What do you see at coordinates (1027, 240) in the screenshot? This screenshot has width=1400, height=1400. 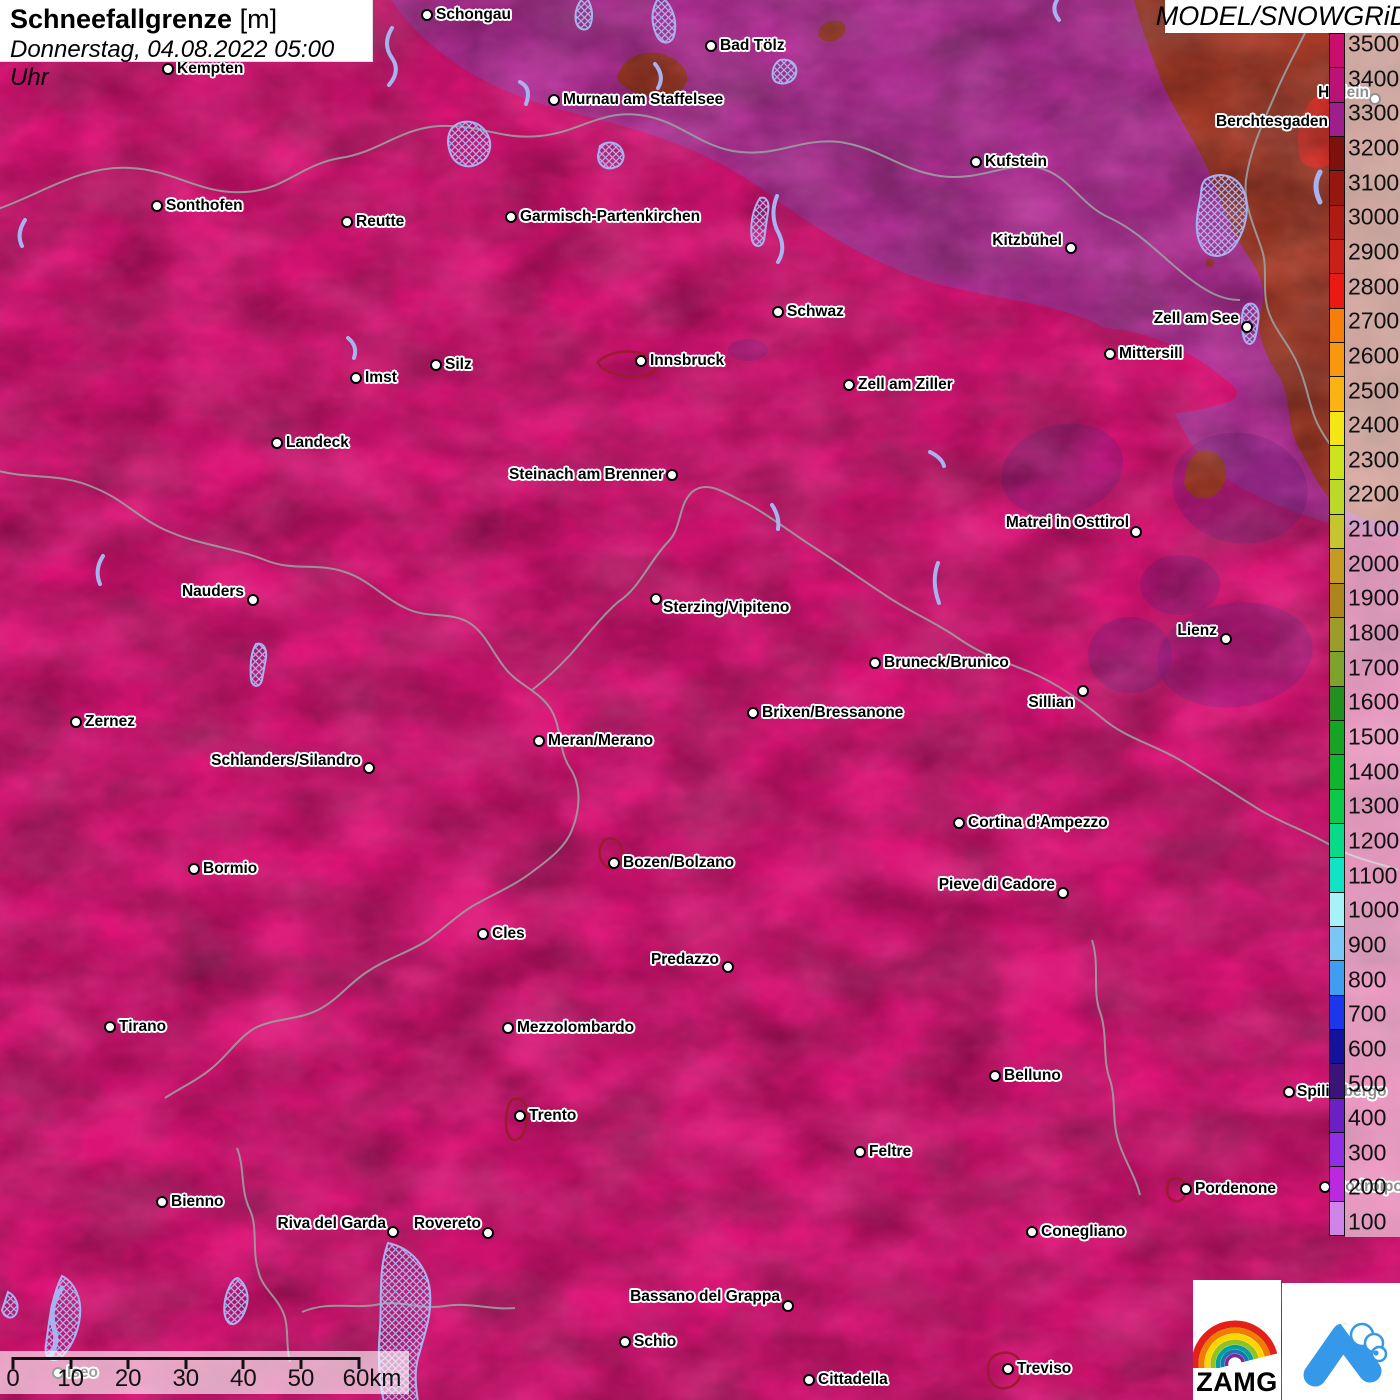 I see `city-label: Kitzbühel` at bounding box center [1027, 240].